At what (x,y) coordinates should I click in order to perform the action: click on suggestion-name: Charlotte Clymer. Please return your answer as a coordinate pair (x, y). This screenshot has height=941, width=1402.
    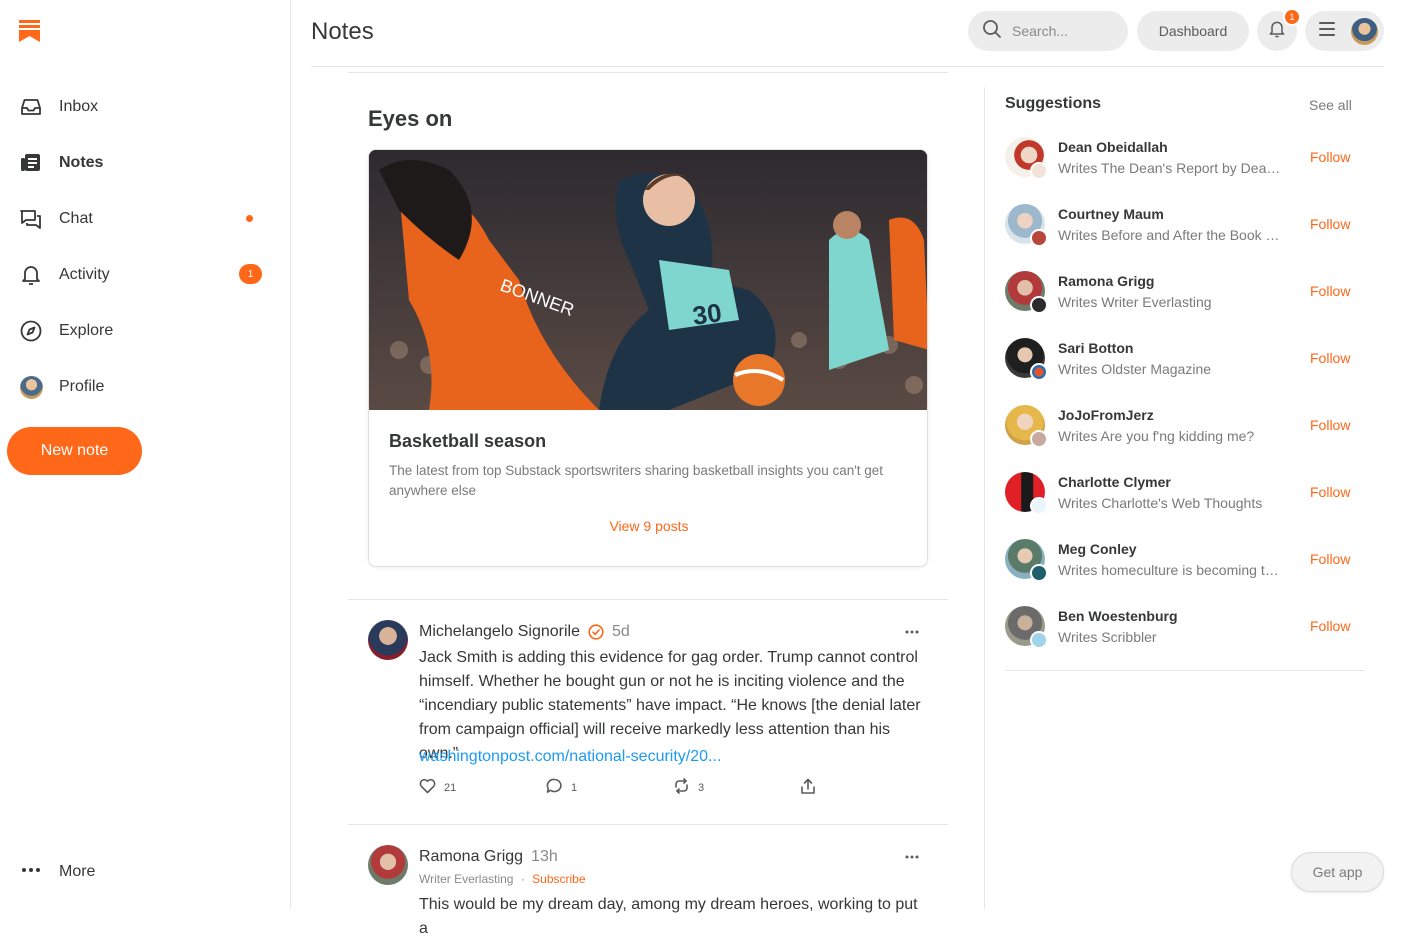
    Looking at the image, I should click on (1114, 482).